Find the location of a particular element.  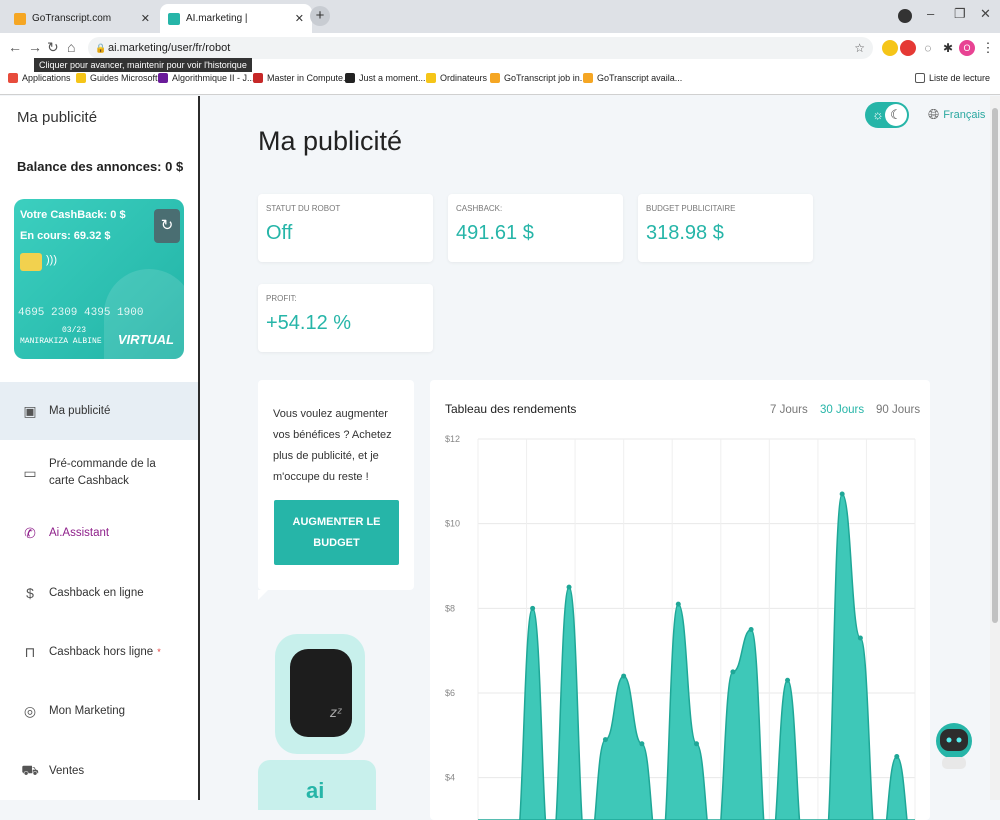

card-type: VIRTUAL is located at coordinates (145, 339).